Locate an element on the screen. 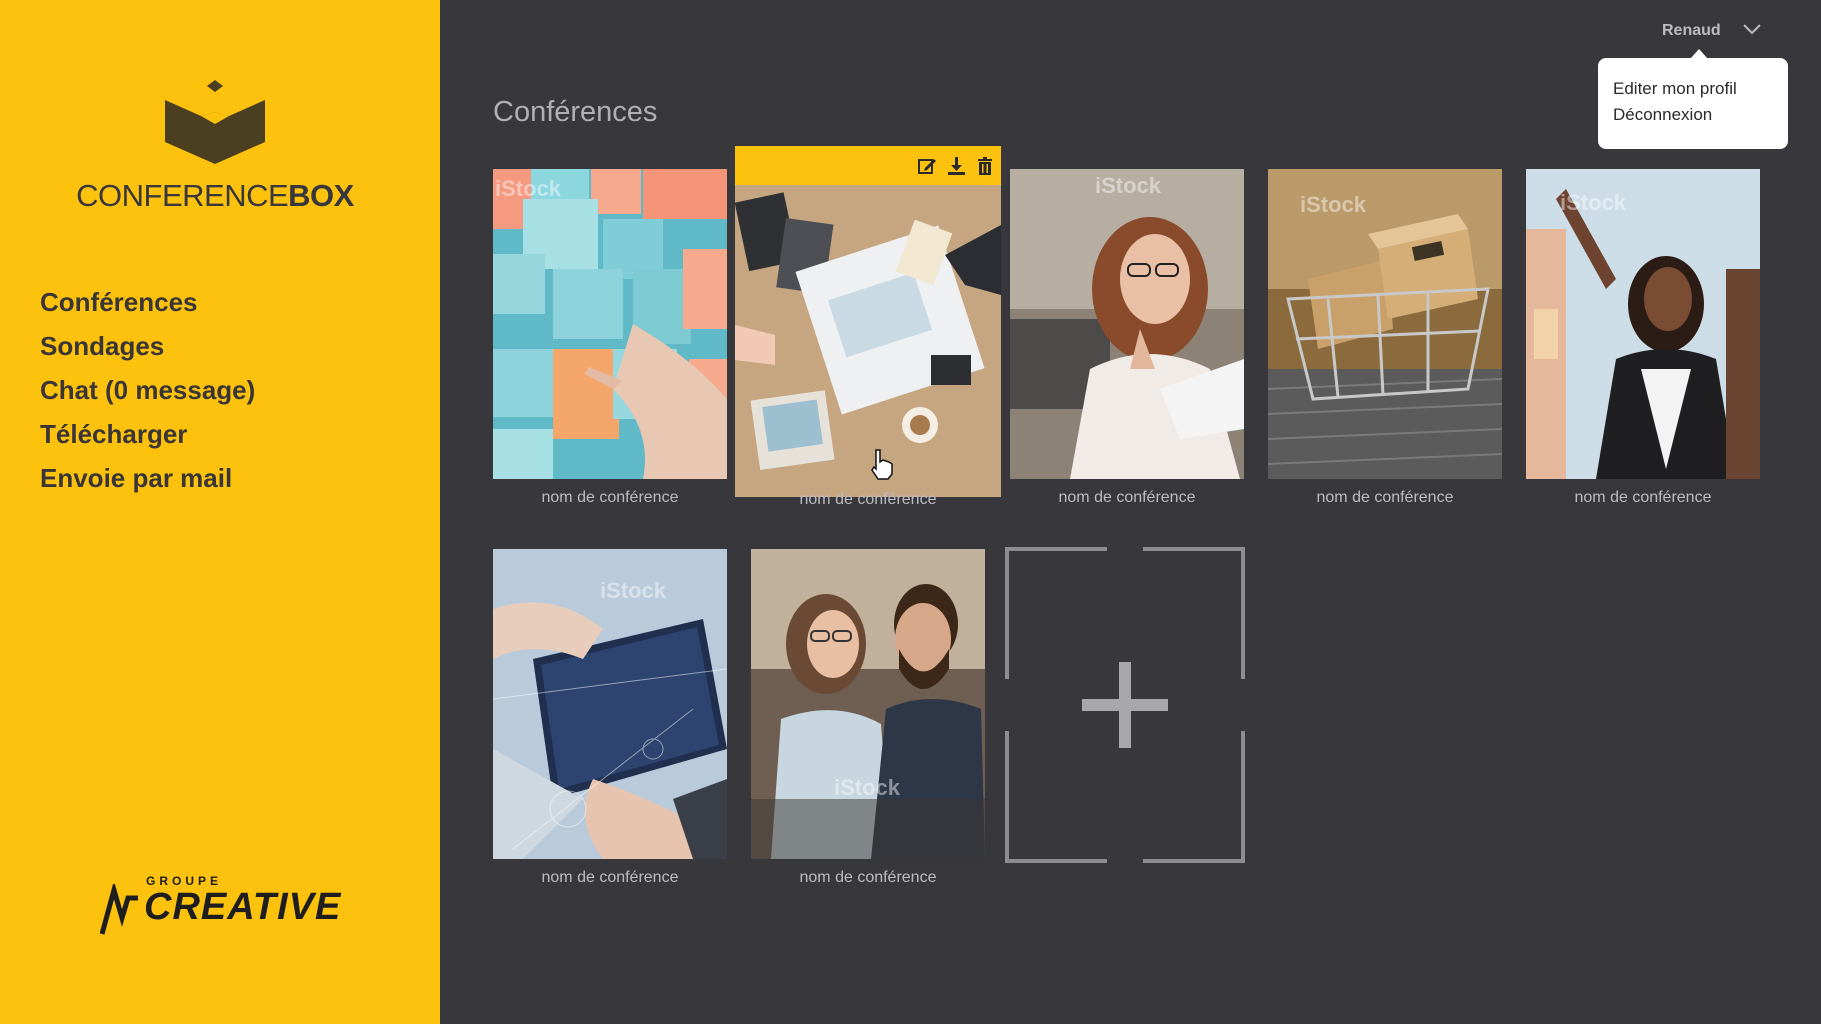 The width and height of the screenshot is (1821, 1024). brand-name: CREATIVE is located at coordinates (243, 907).